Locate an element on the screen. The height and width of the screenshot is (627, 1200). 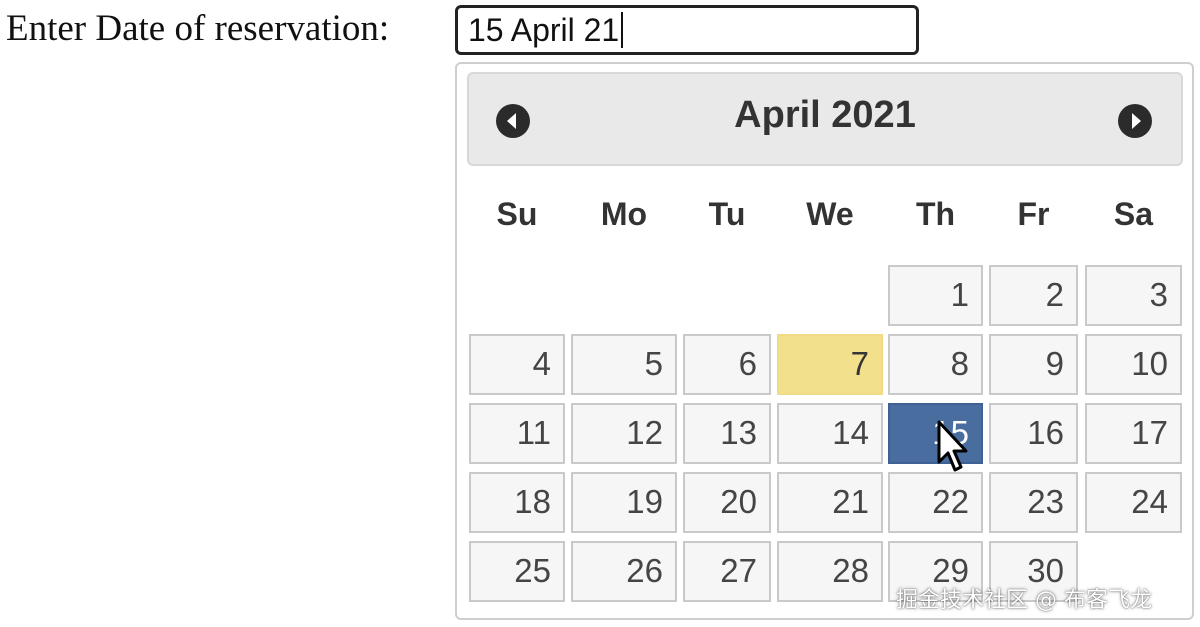
day-cell-12: 12 is located at coordinates (624, 433).